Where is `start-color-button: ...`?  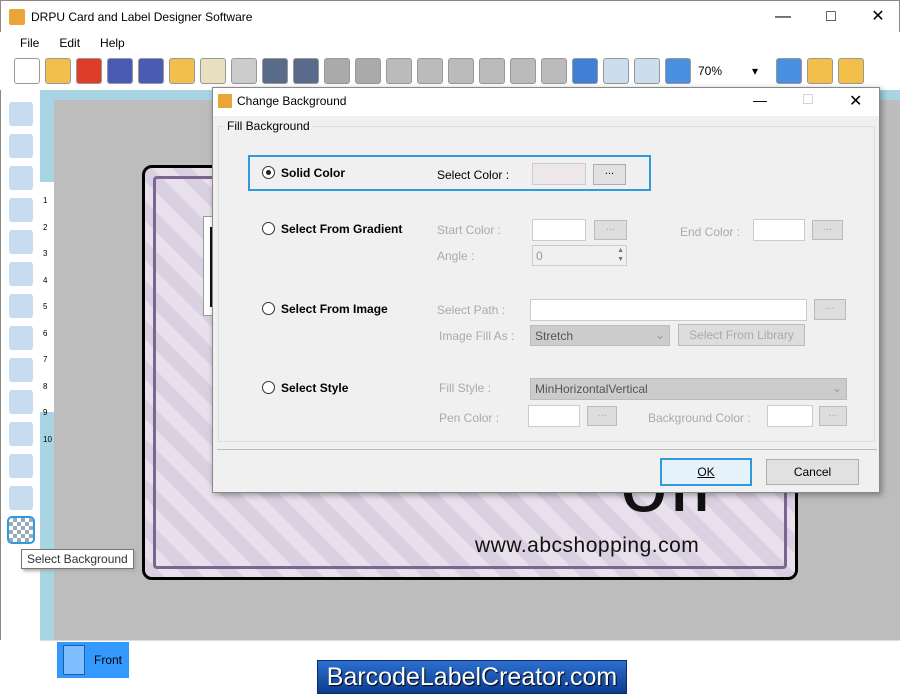 start-color-button: ... is located at coordinates (610, 230).